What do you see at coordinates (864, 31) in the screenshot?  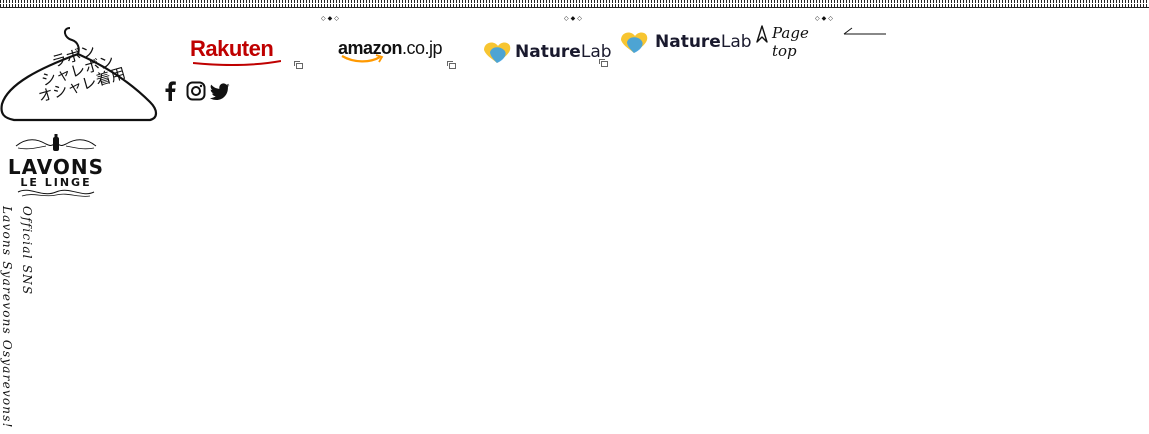 I see `page-top-line-icon` at bounding box center [864, 31].